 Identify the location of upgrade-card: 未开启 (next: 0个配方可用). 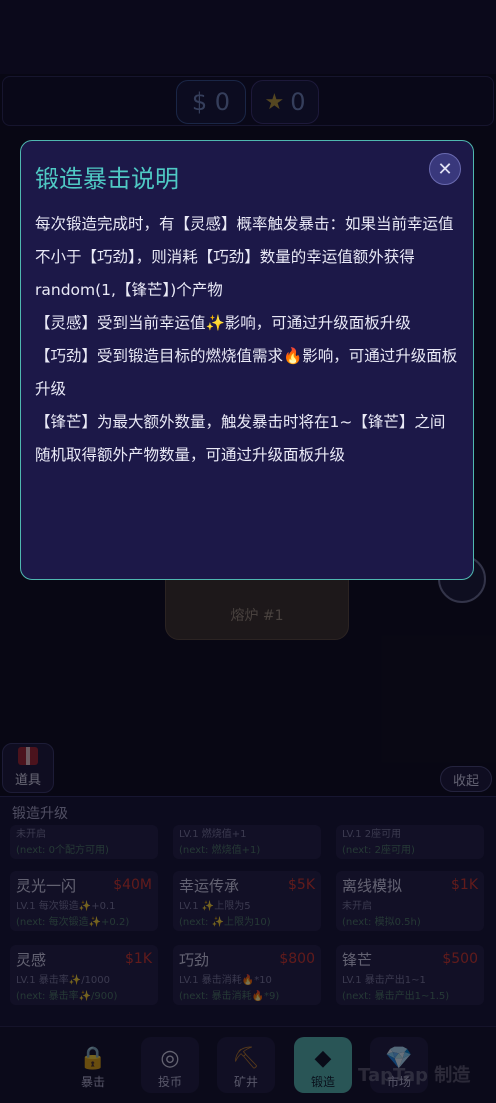
(84, 842).